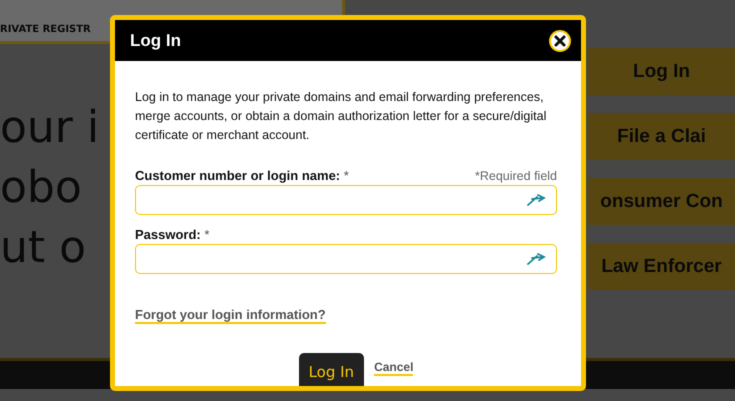  Describe the element at coordinates (394, 368) in the screenshot. I see `cancel-link: Cancel` at that location.